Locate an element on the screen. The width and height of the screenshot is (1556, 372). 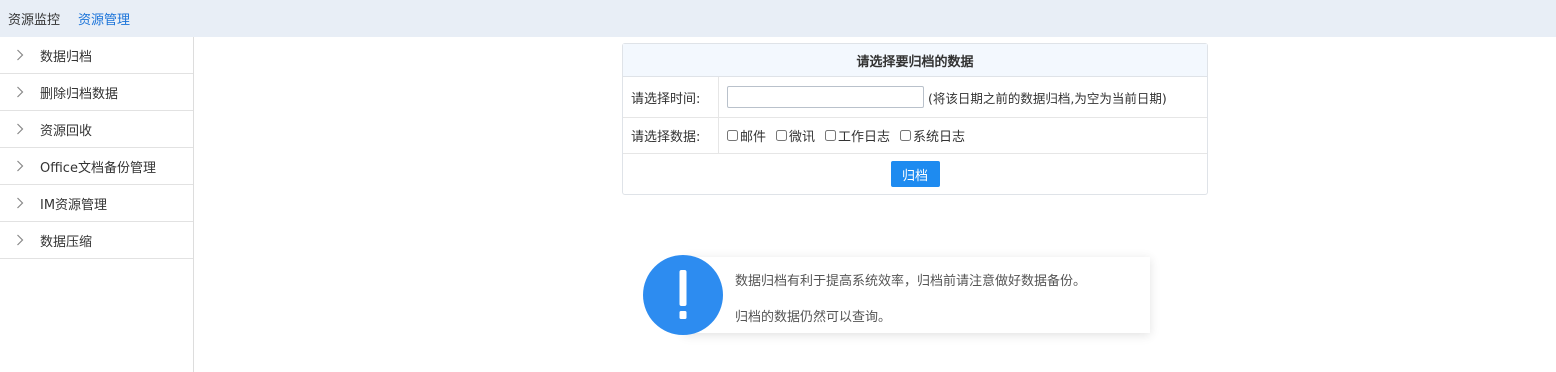
button-row: 归档 is located at coordinates (915, 174).